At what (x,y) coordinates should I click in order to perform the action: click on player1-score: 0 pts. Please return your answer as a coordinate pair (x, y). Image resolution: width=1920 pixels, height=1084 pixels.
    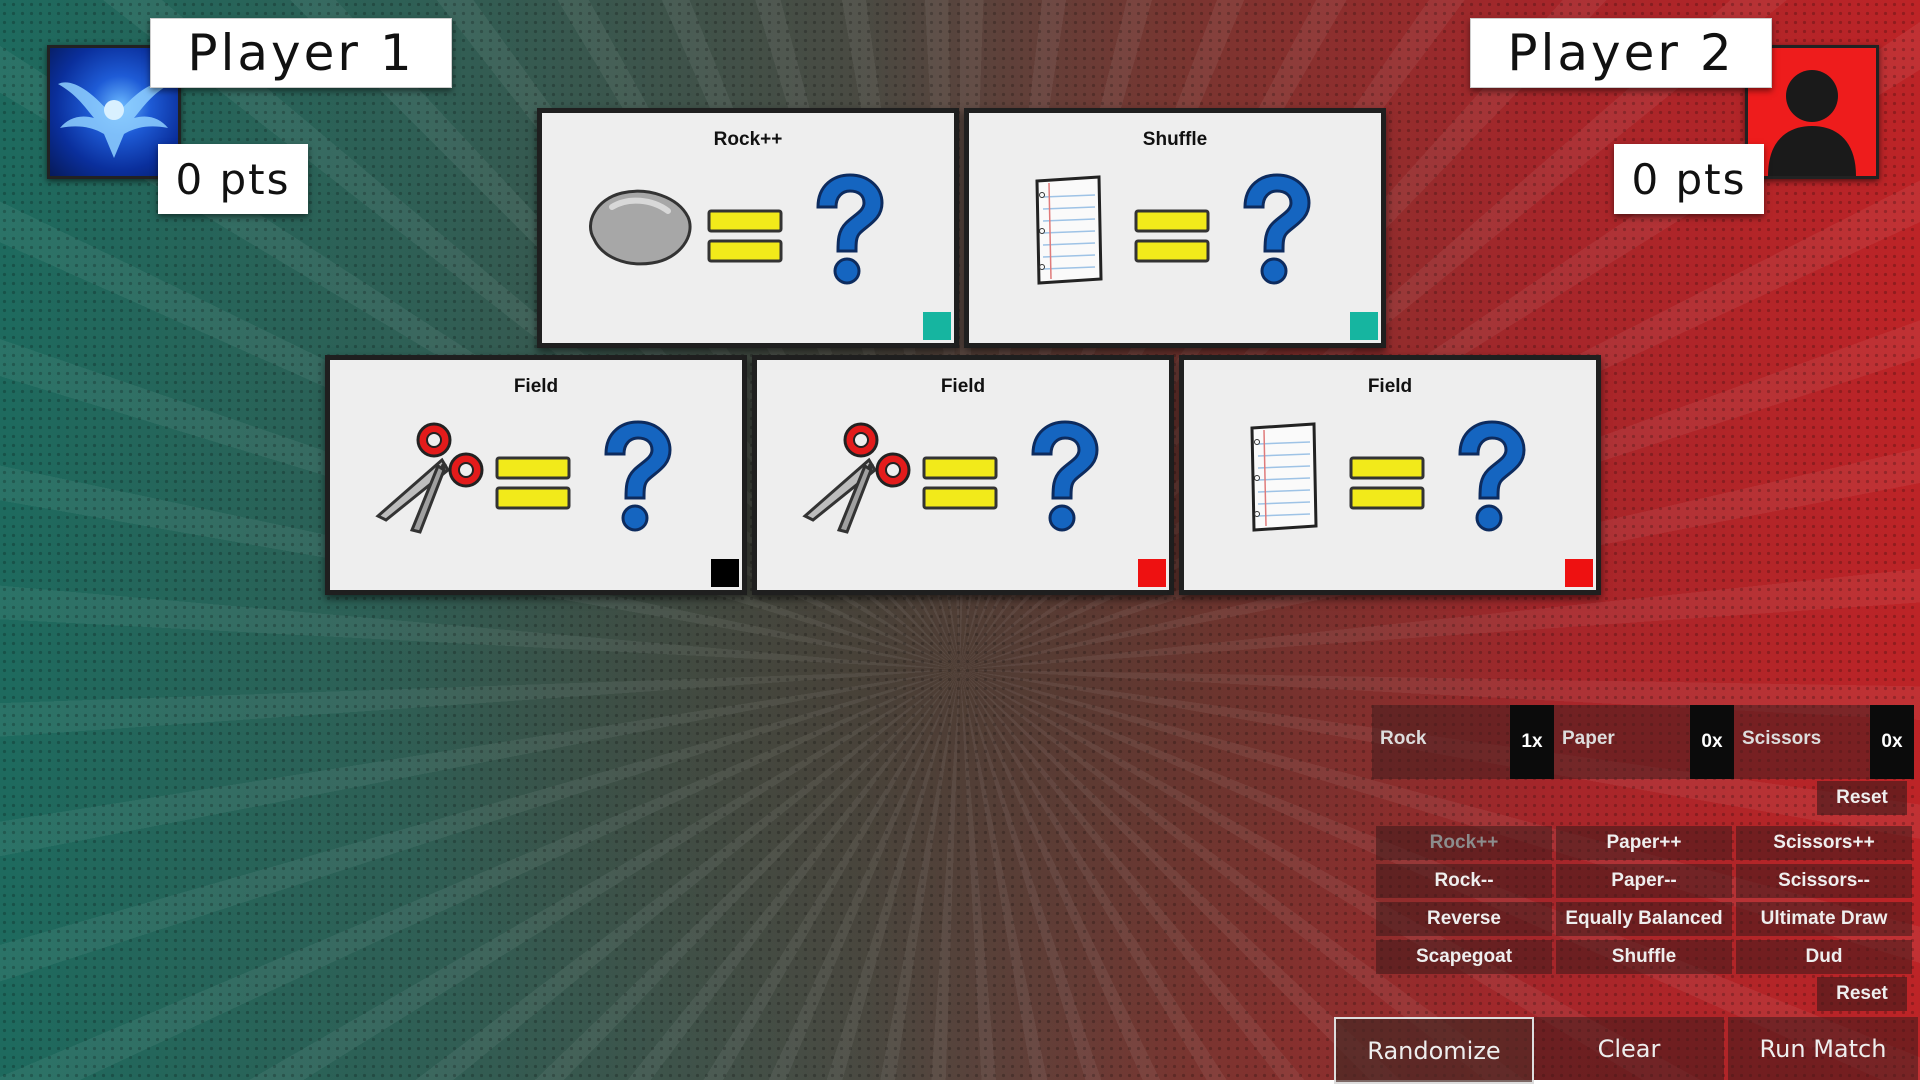
    Looking at the image, I should click on (233, 179).